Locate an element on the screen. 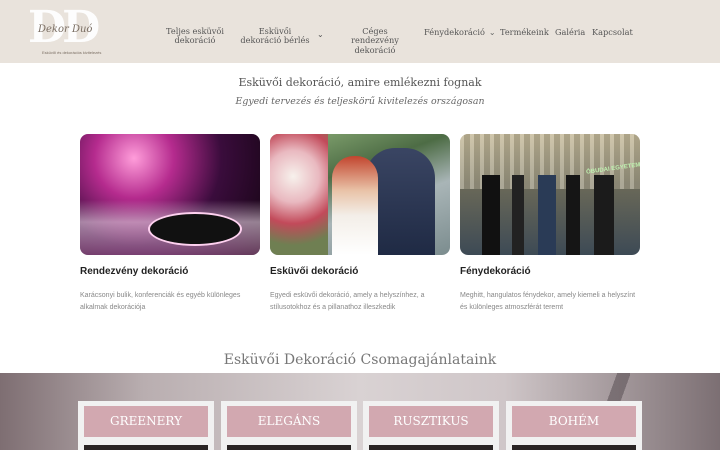 The width and height of the screenshot is (720, 450). nav-item-ceges-rendezveny-dekoracio: Céges rendezvény dekoráció is located at coordinates (375, 40).